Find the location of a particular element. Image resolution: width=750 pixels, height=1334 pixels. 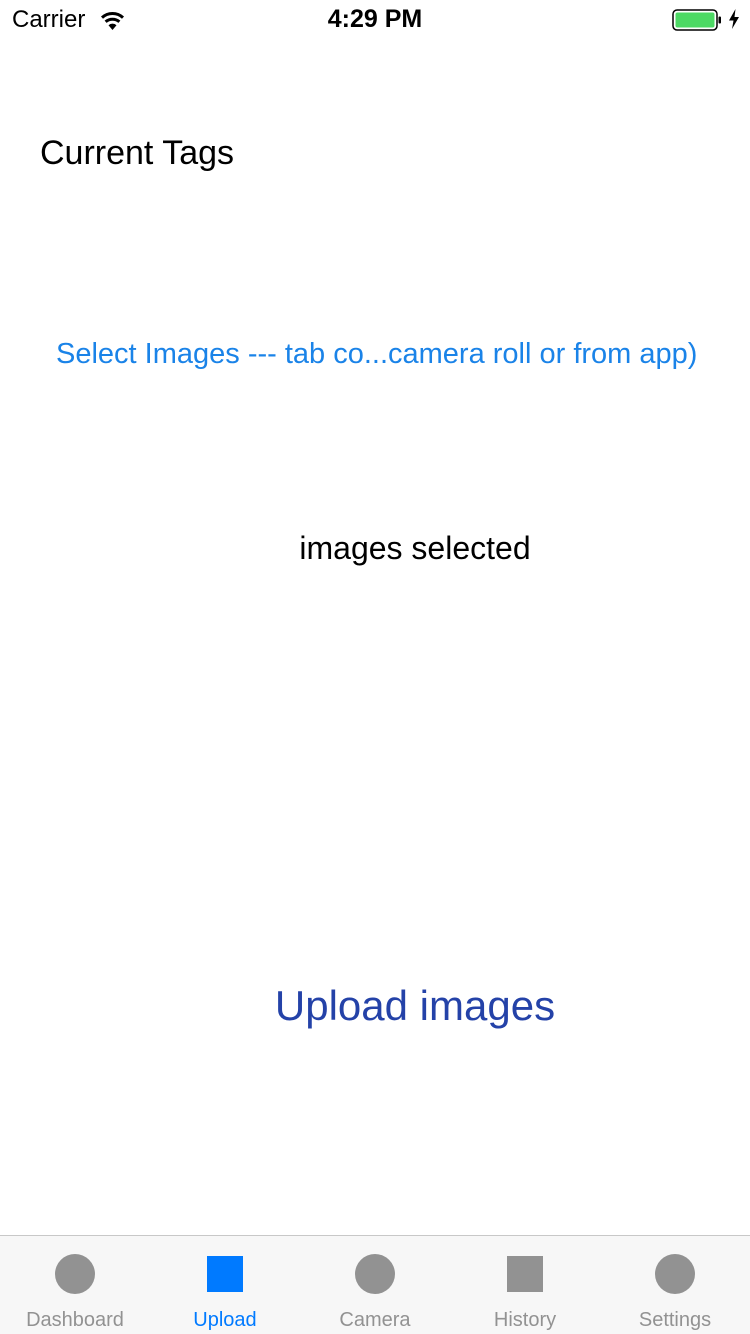

status-bar: Carrier 4:29 PM is located at coordinates (375, 20).